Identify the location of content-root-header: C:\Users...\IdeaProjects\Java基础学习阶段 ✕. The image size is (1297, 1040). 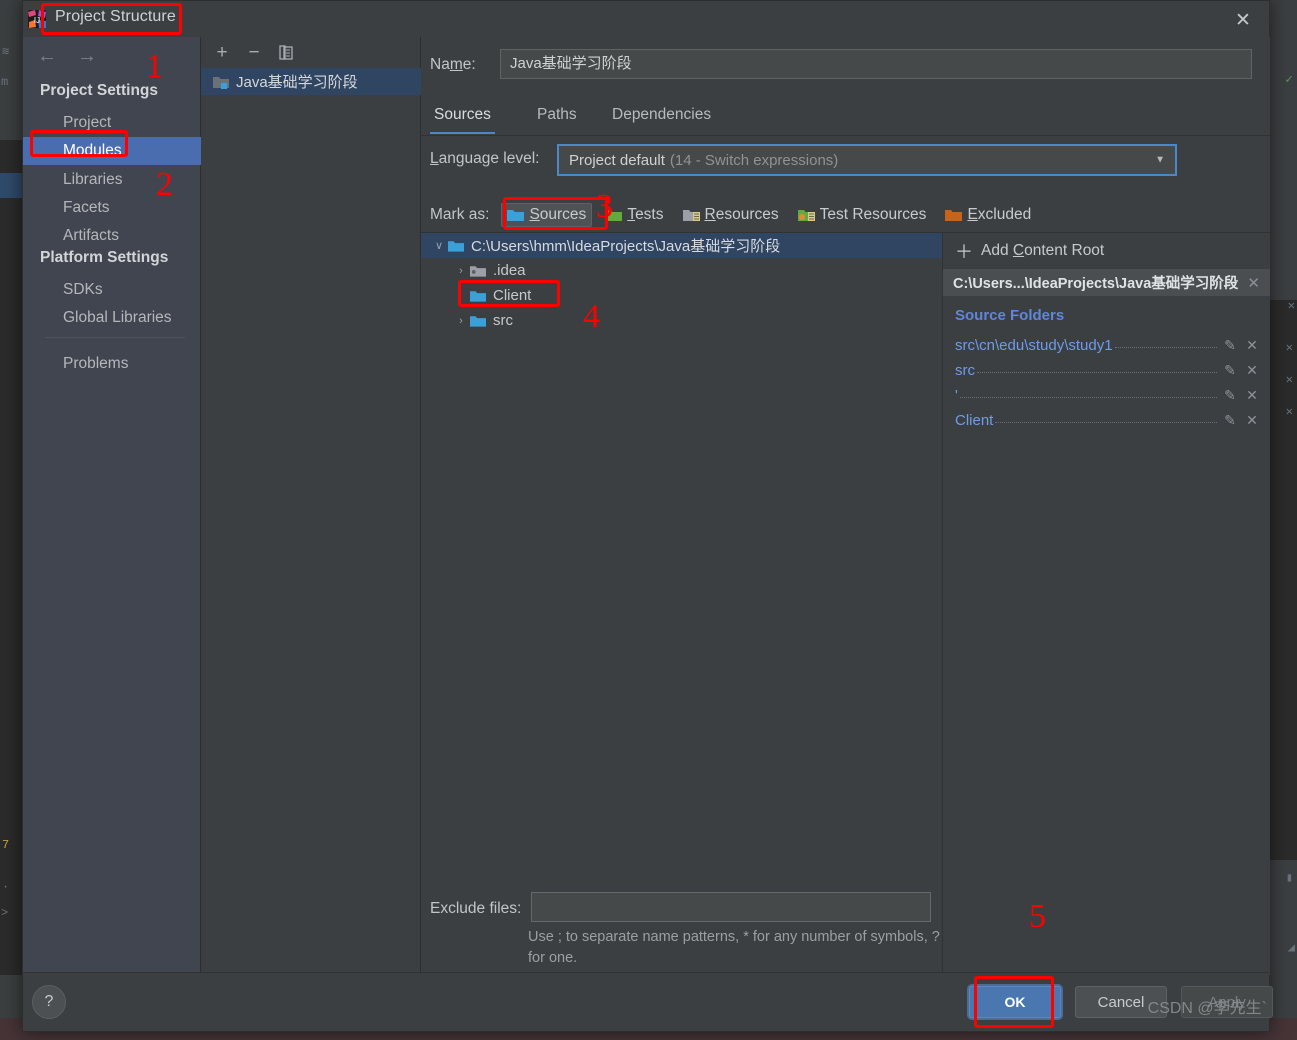
(1106, 282).